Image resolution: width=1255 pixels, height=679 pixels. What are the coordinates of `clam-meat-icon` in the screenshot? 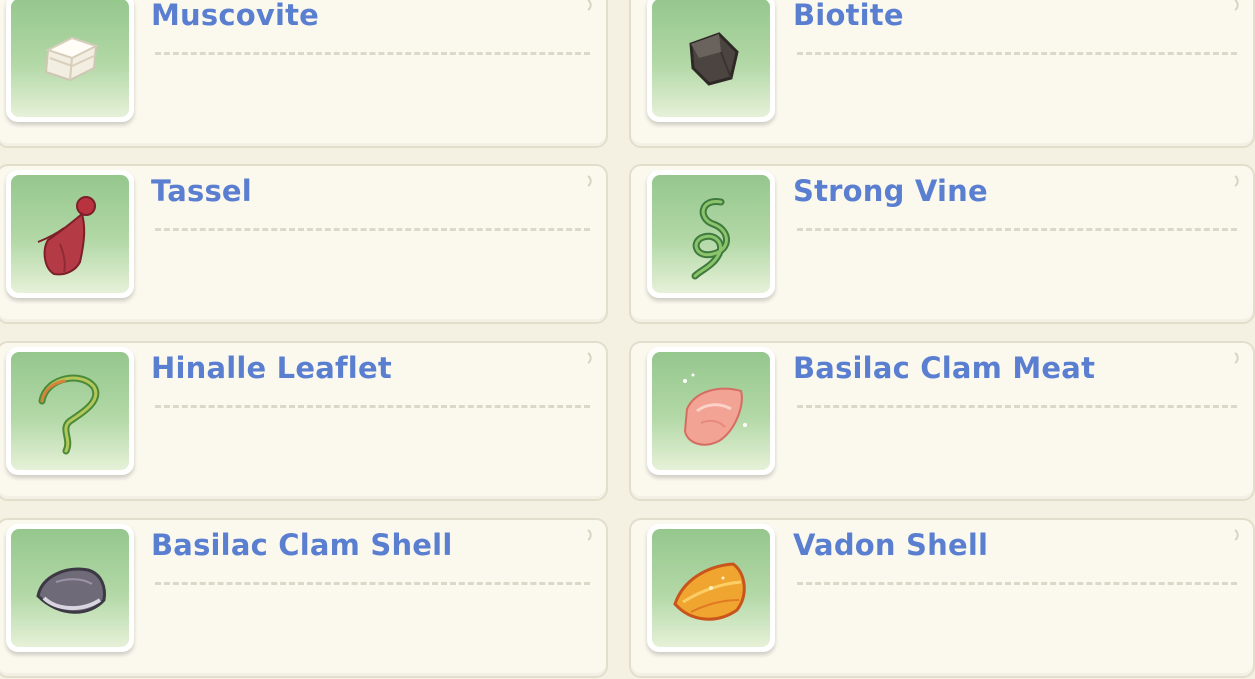 It's located at (715, 409).